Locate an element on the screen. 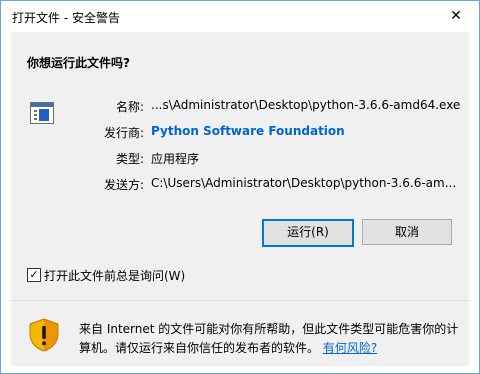 The image size is (480, 374). risk-link: 有何风险? is located at coordinates (350, 348).